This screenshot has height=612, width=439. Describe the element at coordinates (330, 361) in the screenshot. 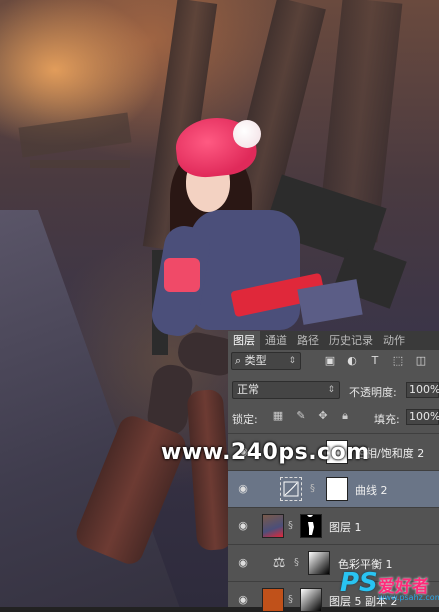

I see `pixel-filter-icon: ▣` at that location.